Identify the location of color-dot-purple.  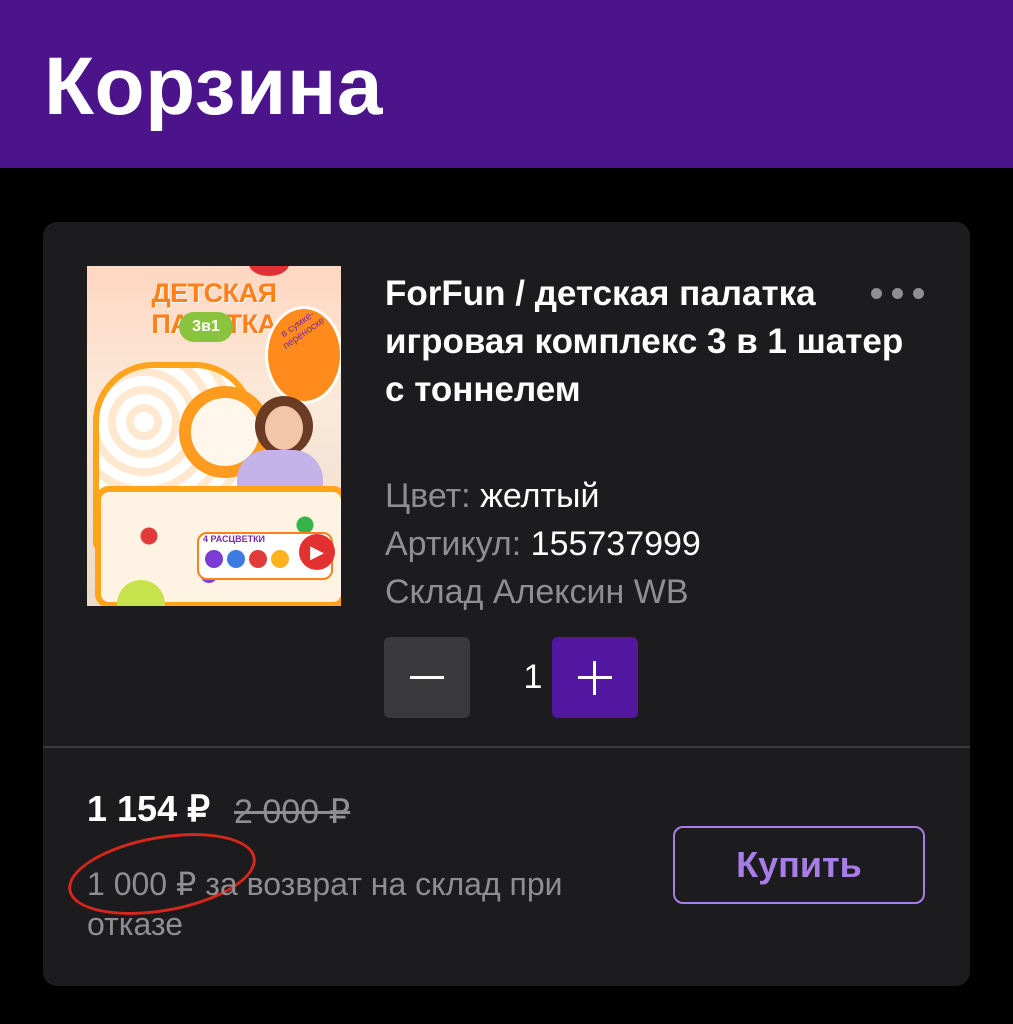
(214, 559).